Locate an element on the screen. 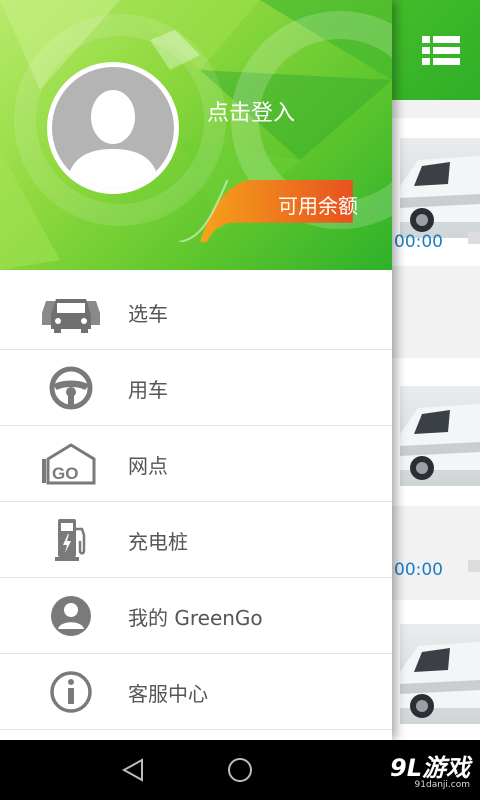 The width and height of the screenshot is (480, 800). menu-item-stations: GO 网点 is located at coordinates (196, 464).